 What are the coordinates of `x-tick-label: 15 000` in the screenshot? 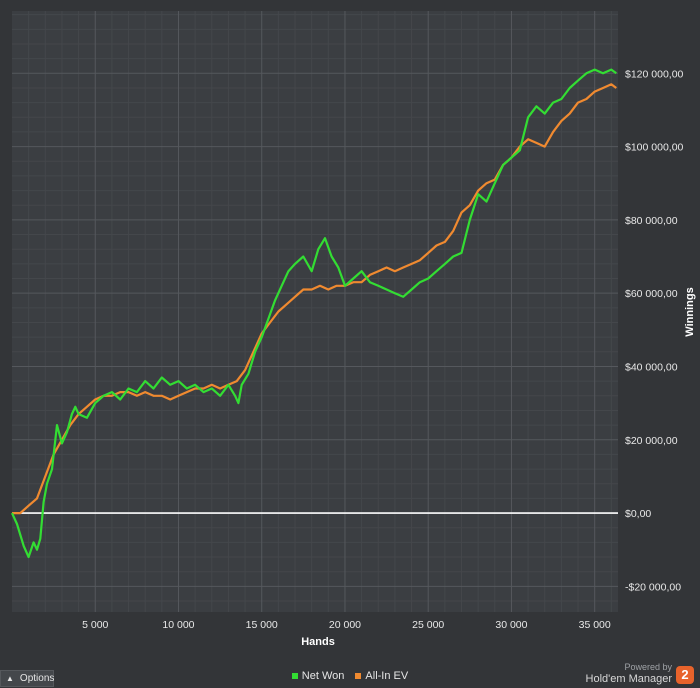 It's located at (262, 625).